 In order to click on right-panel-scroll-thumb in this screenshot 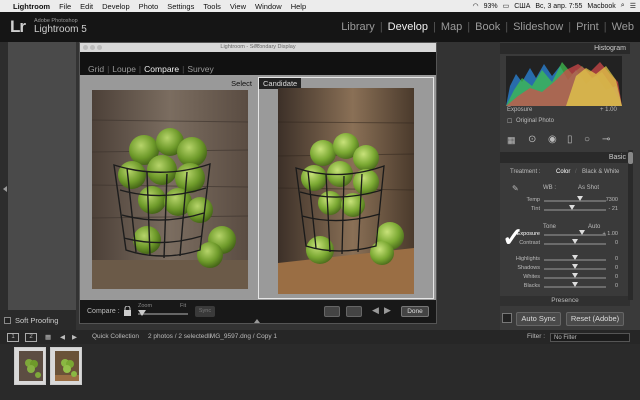, I will do `click(630, 158)`.